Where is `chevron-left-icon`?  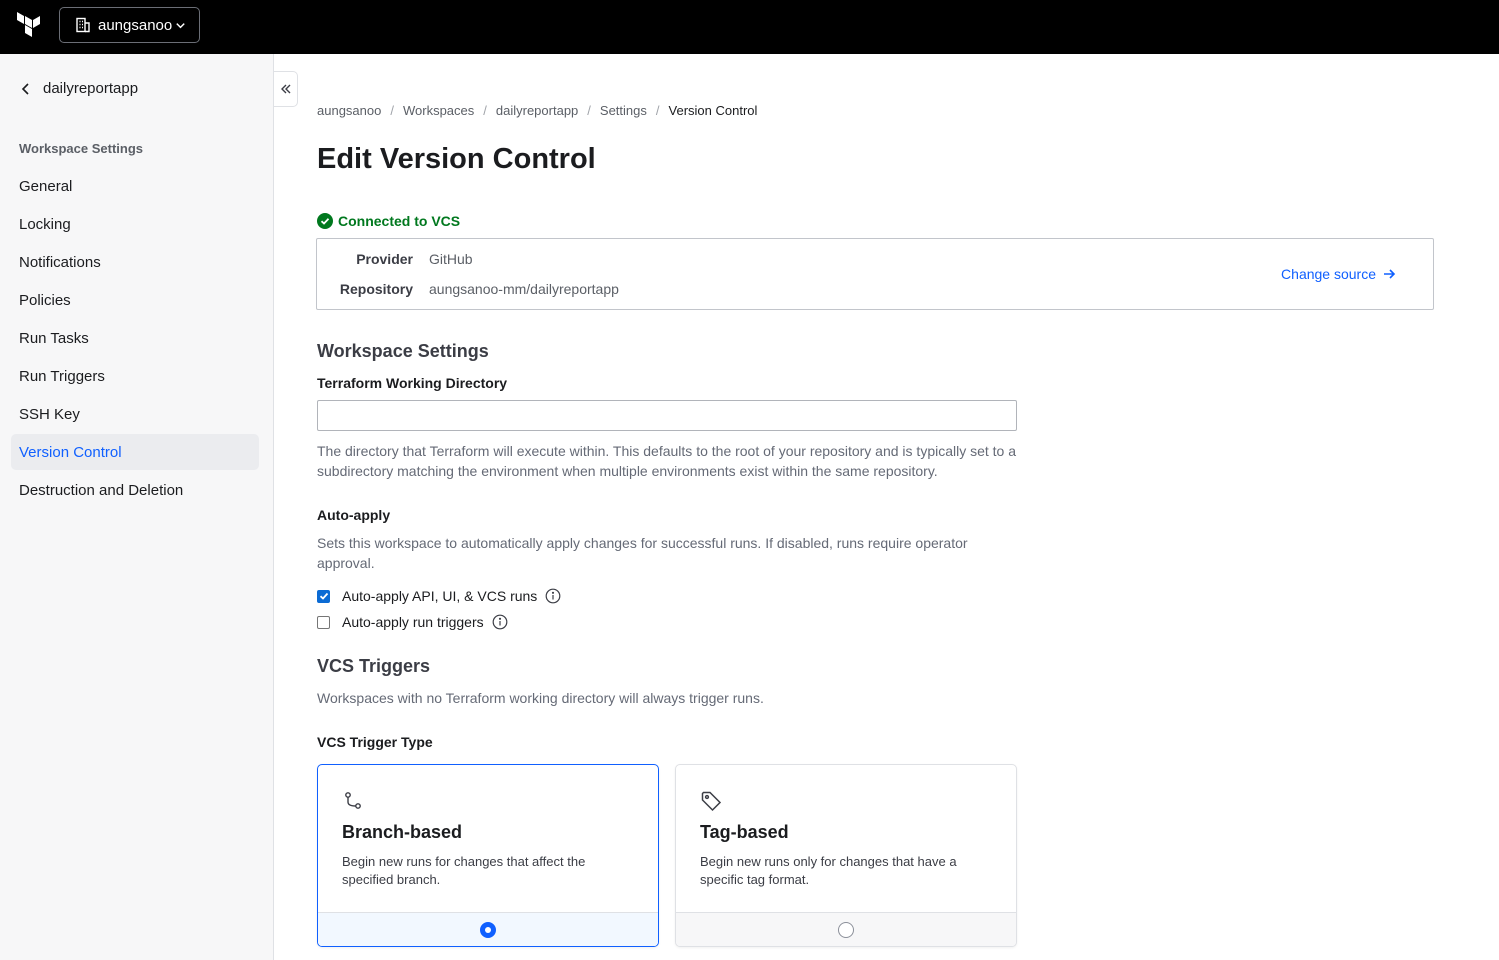
chevron-left-icon is located at coordinates (25, 88).